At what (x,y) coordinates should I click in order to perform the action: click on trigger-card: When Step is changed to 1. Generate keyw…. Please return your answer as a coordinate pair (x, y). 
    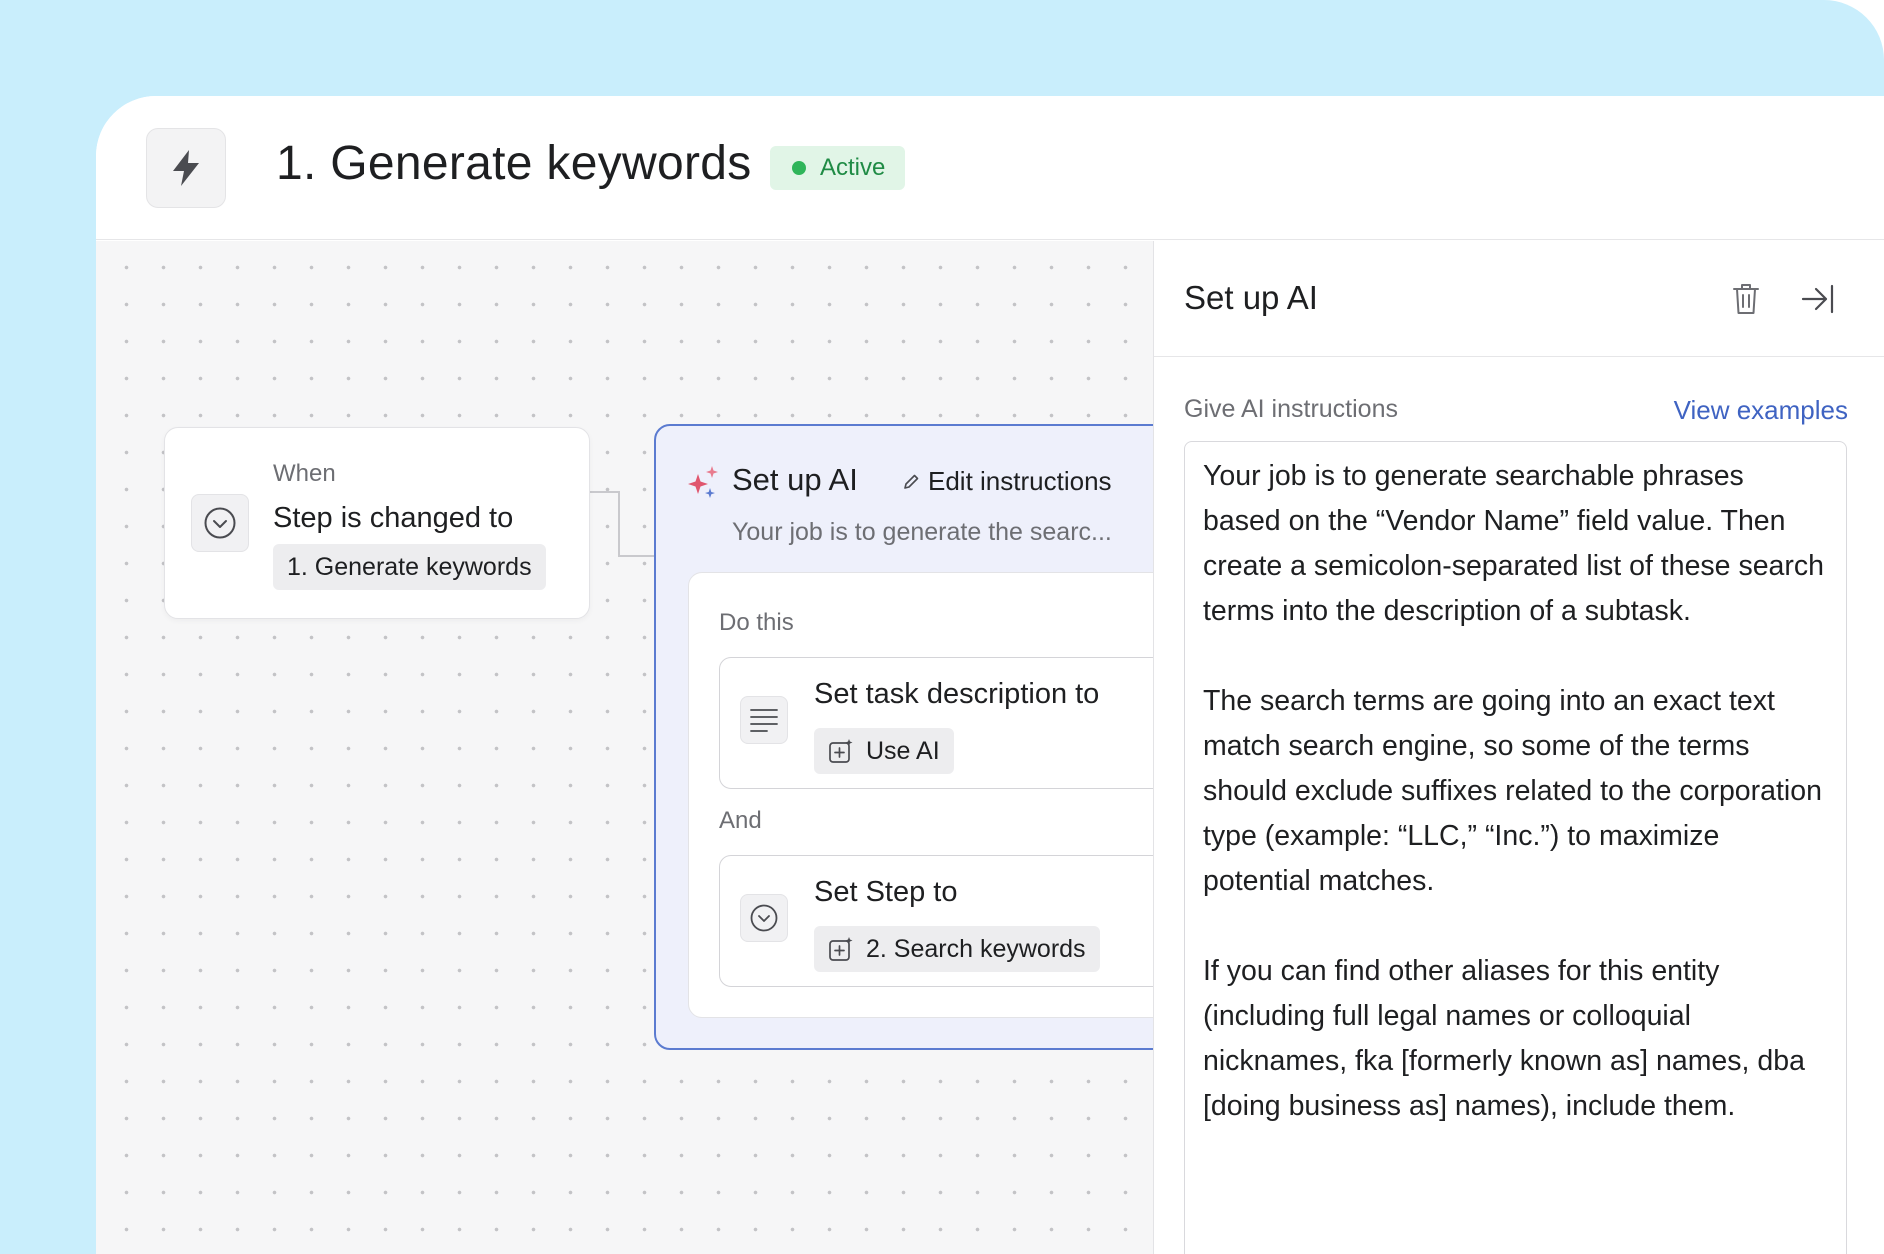
    Looking at the image, I should click on (377, 523).